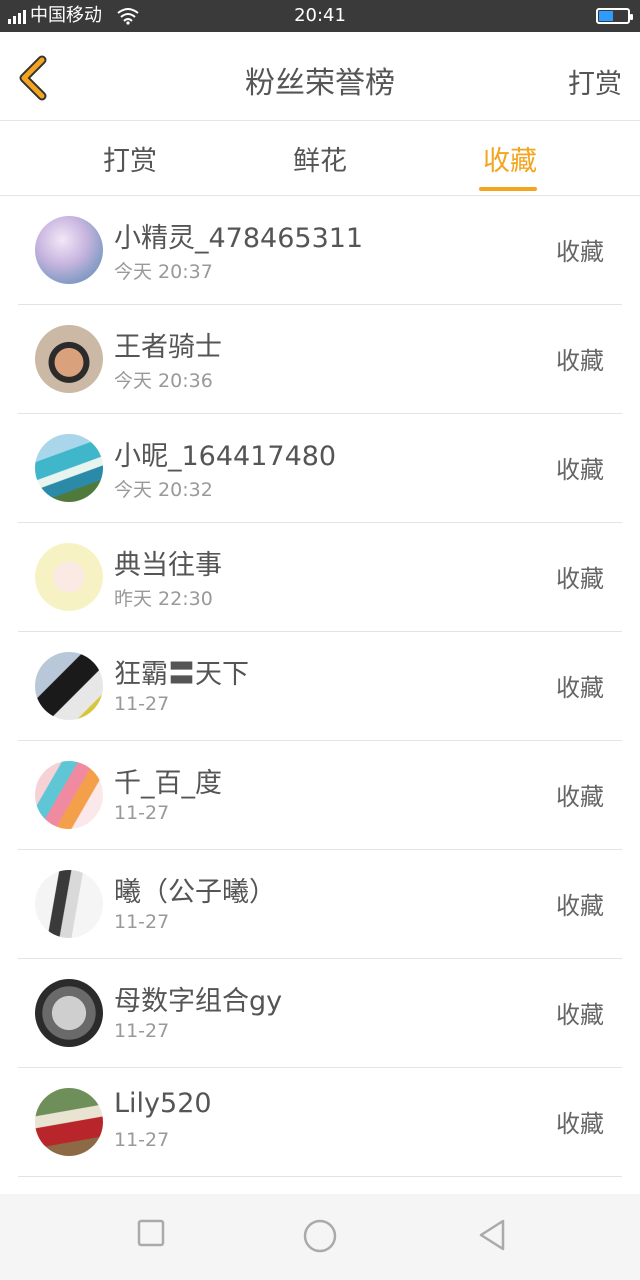 The width and height of the screenshot is (640, 1280). What do you see at coordinates (181, 674) in the screenshot?
I see `user-name: 狂霸〓天下` at bounding box center [181, 674].